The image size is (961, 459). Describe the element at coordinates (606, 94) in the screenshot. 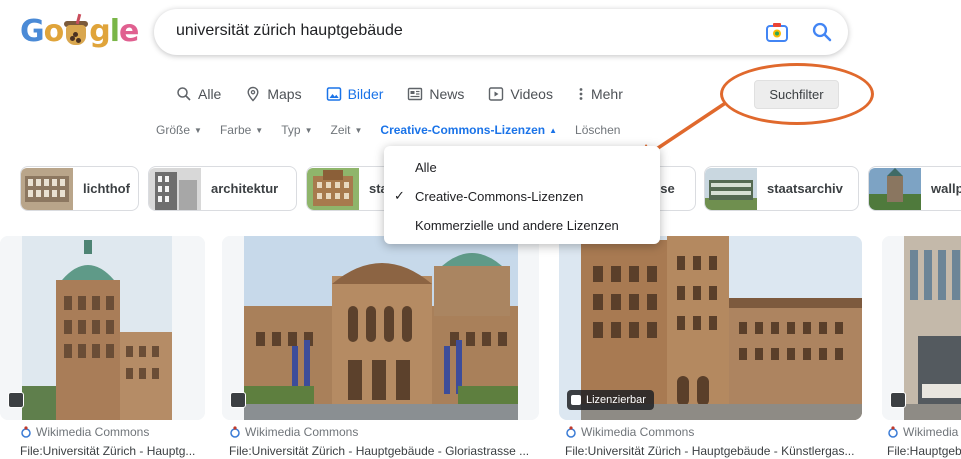

I see `tab-label: Mehr` at that location.